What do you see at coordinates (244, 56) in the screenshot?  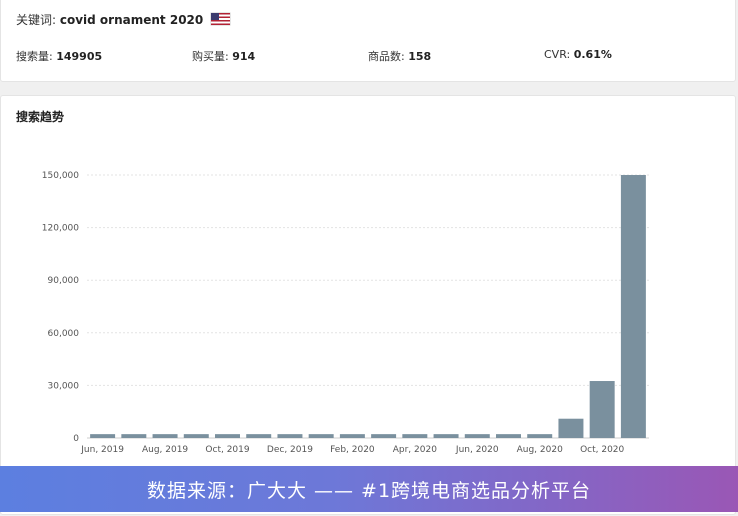 I see `metric-value: 914` at bounding box center [244, 56].